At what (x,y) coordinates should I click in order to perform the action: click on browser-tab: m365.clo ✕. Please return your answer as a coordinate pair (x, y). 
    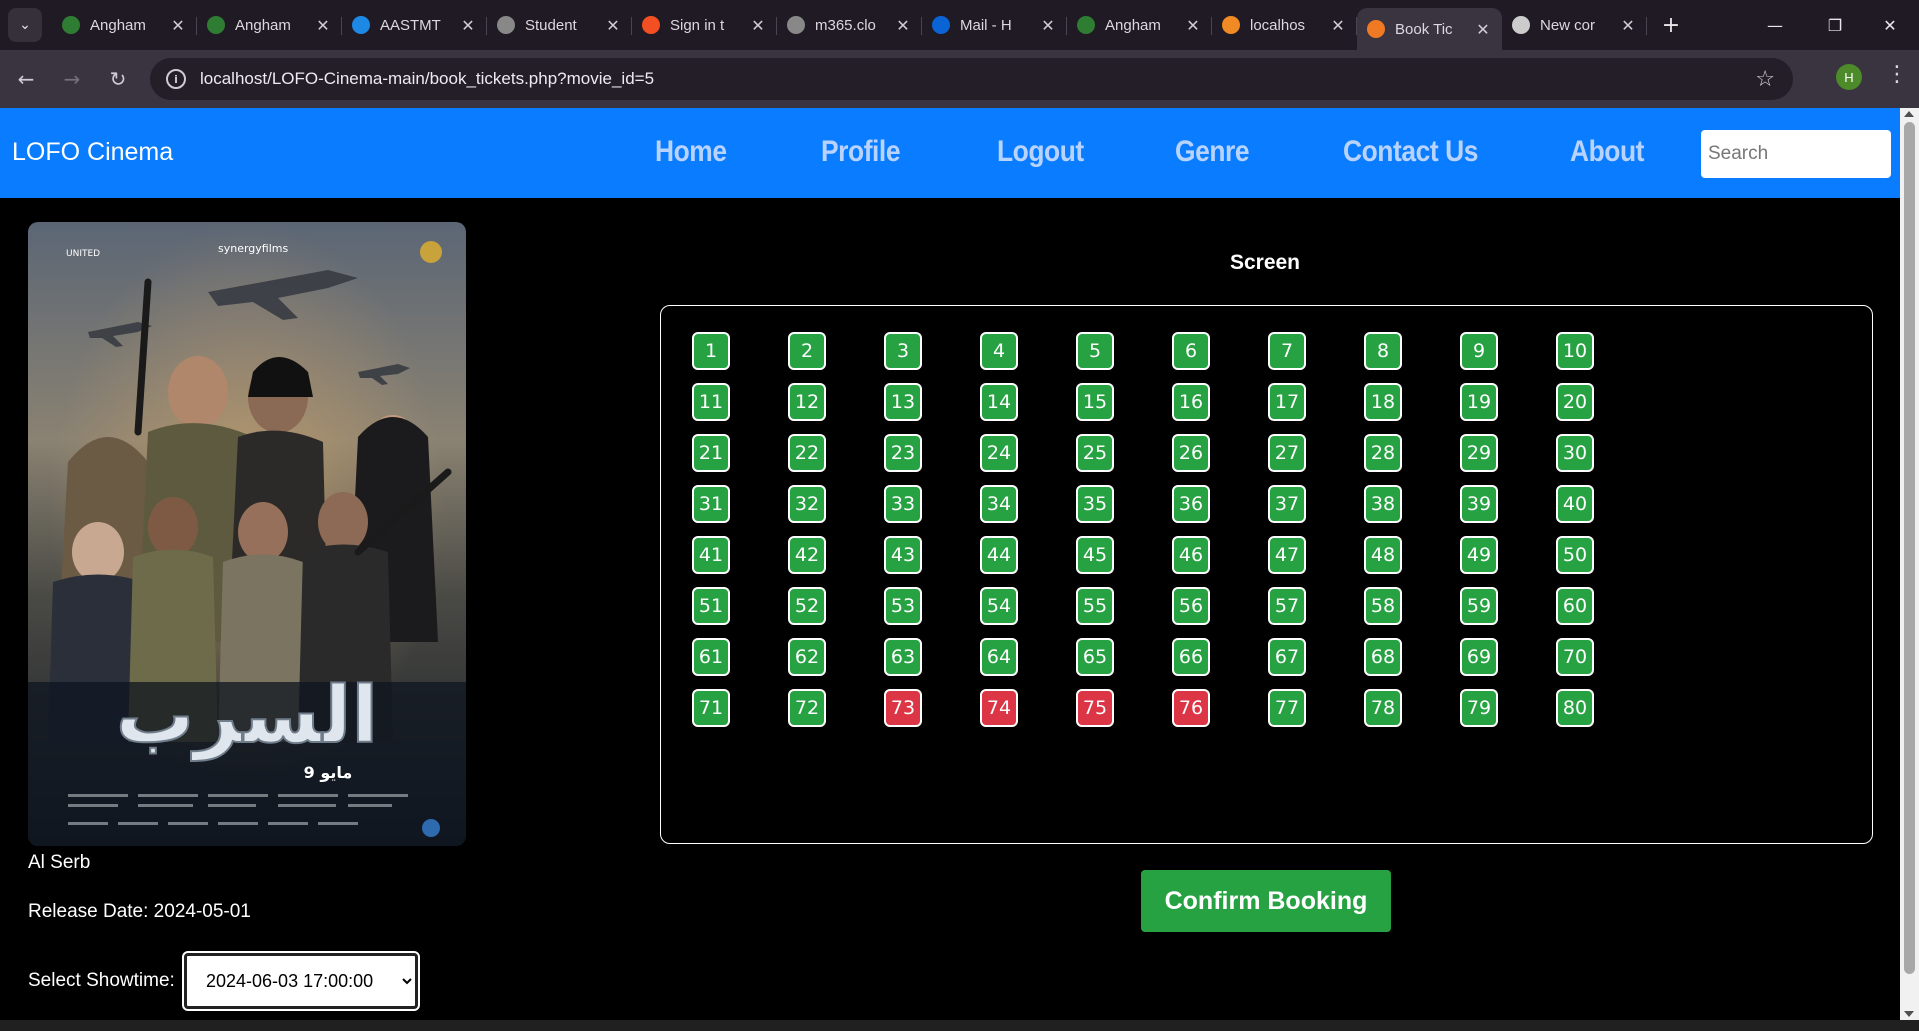
    Looking at the image, I should click on (849, 25).